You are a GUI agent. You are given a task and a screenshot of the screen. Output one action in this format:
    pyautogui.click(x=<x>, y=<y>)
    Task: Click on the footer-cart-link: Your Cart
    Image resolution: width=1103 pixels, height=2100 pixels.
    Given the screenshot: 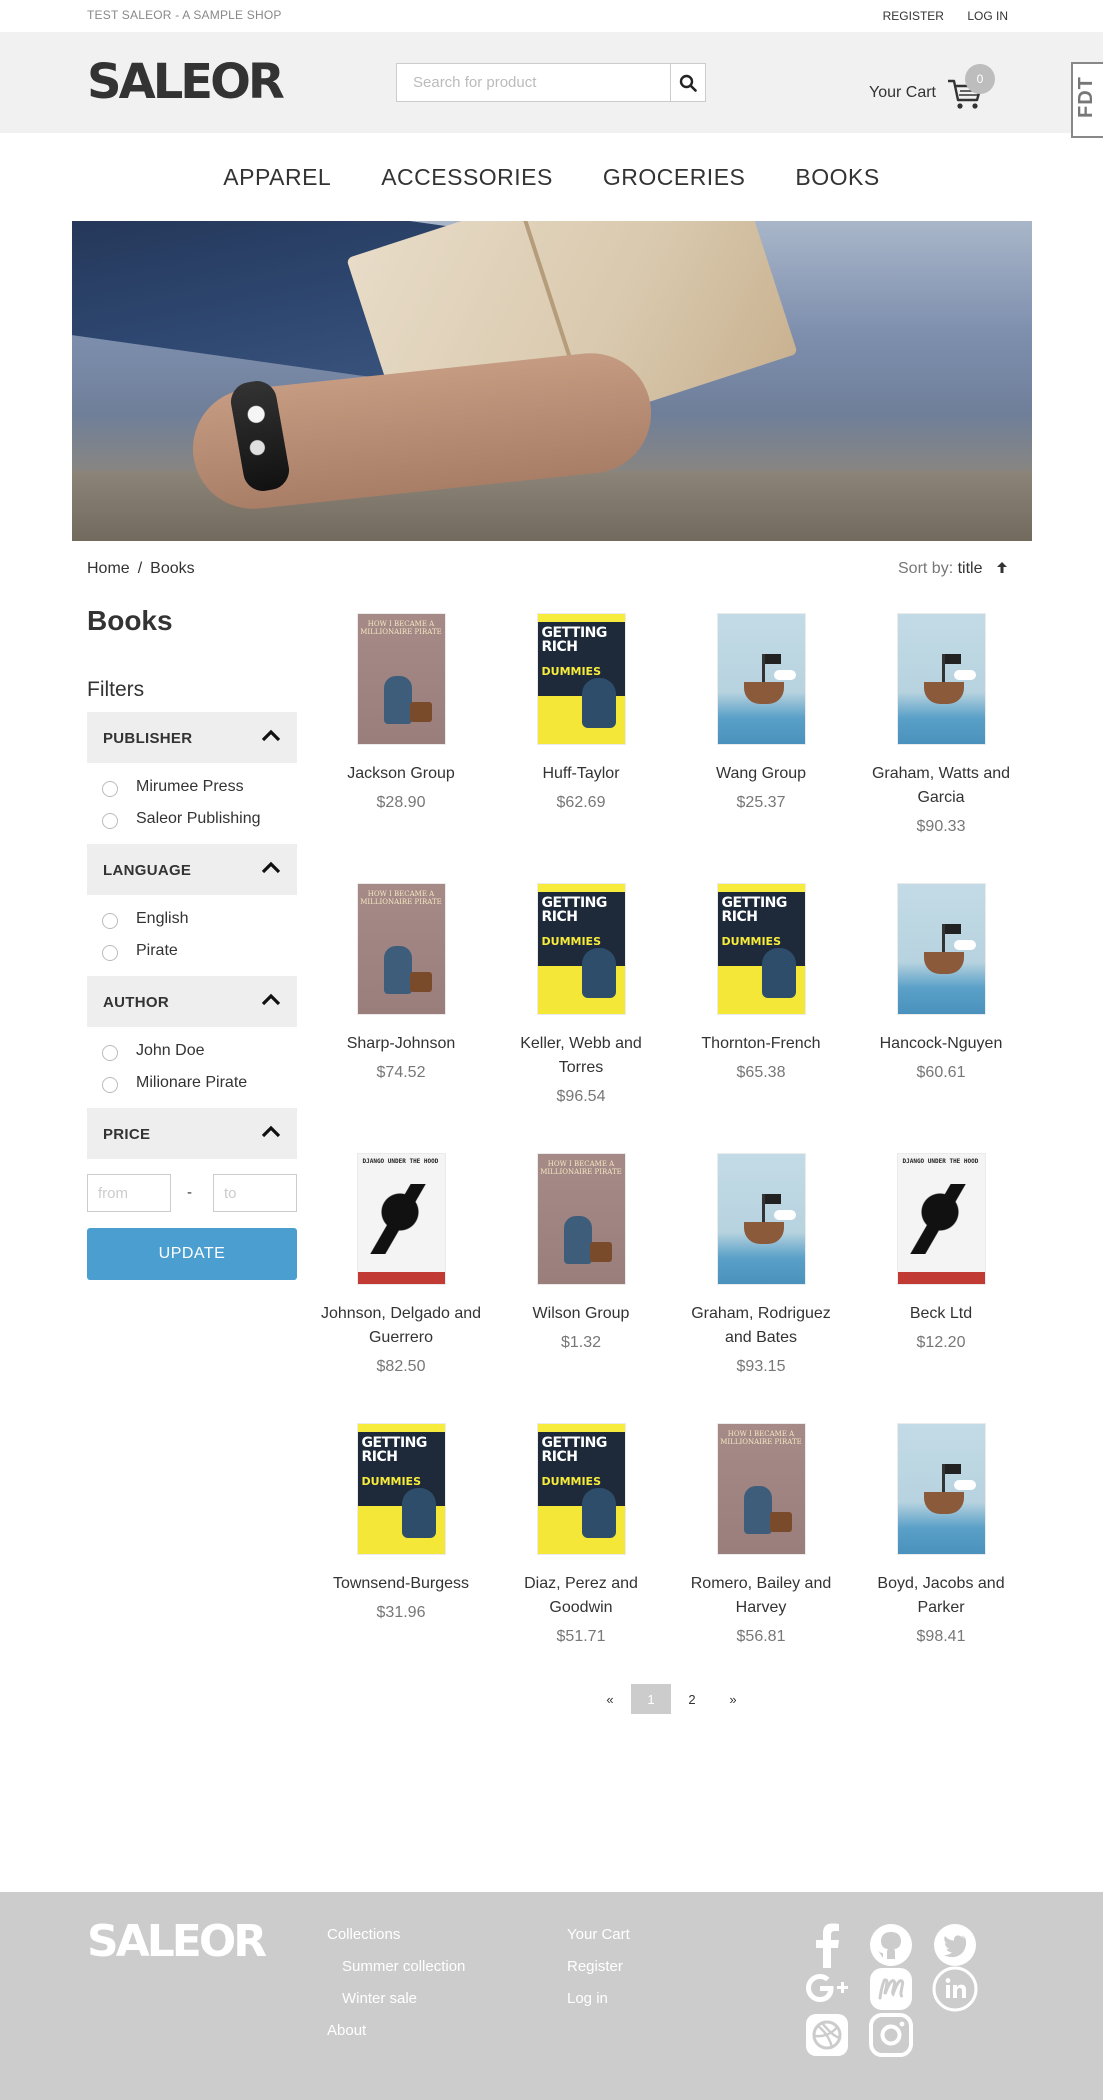 What is the action you would take?
    pyautogui.click(x=598, y=1942)
    